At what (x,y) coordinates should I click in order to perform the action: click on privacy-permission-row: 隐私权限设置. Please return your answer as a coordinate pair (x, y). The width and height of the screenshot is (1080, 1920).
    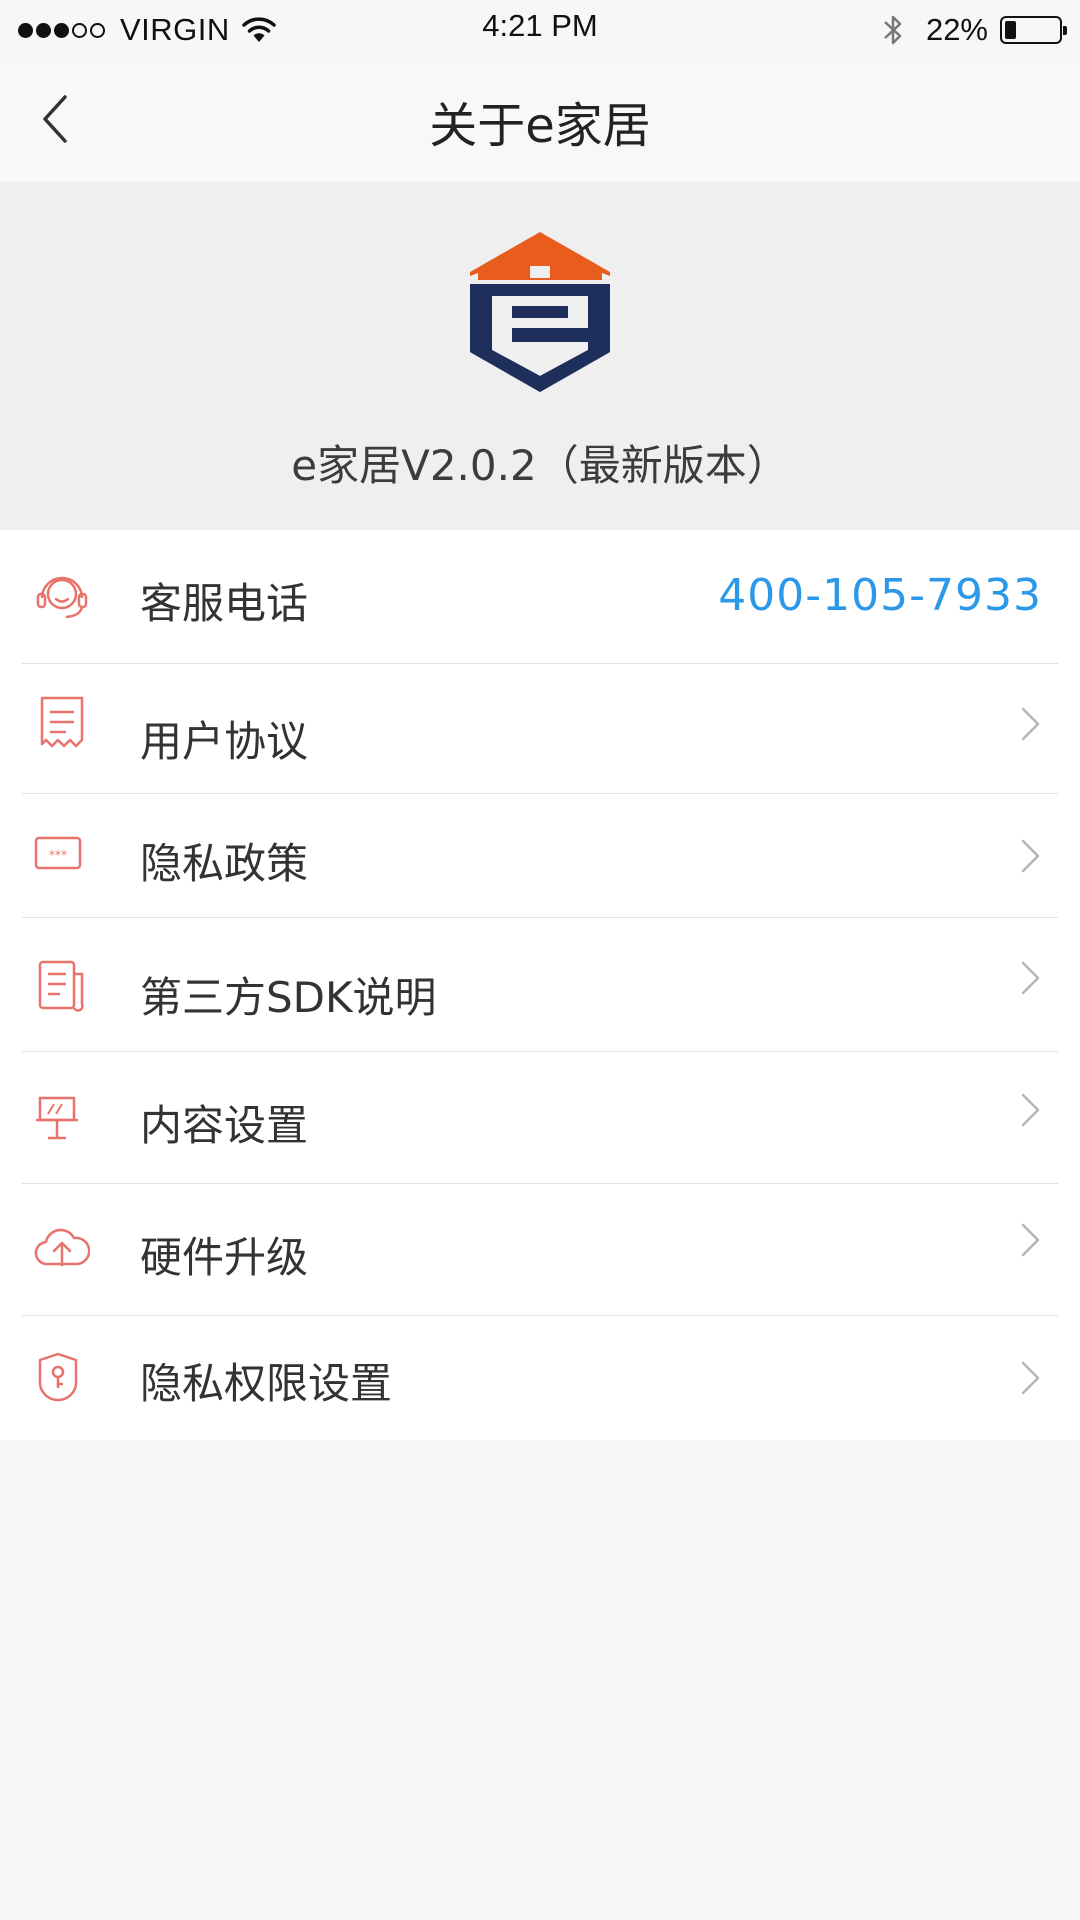
    Looking at the image, I should click on (540, 1378).